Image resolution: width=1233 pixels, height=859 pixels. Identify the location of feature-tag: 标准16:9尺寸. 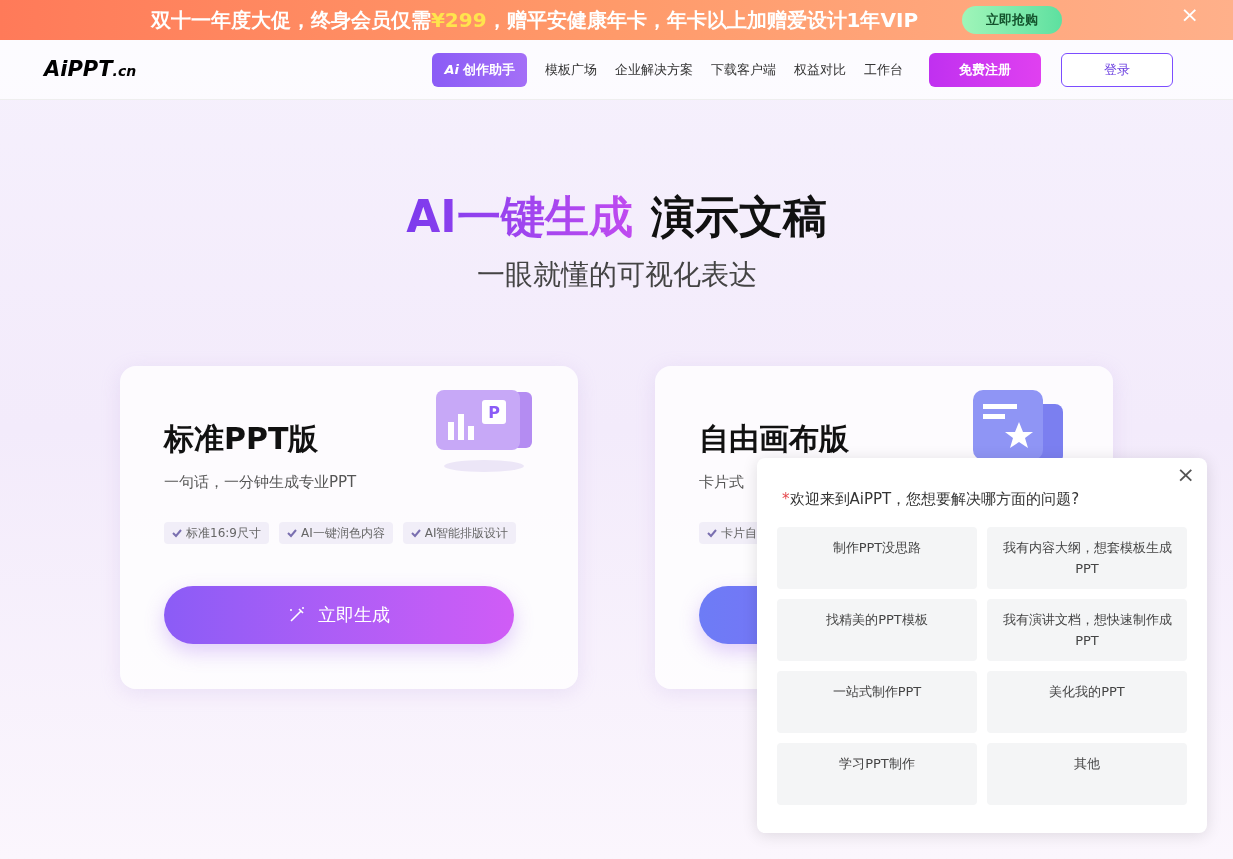
(216, 532).